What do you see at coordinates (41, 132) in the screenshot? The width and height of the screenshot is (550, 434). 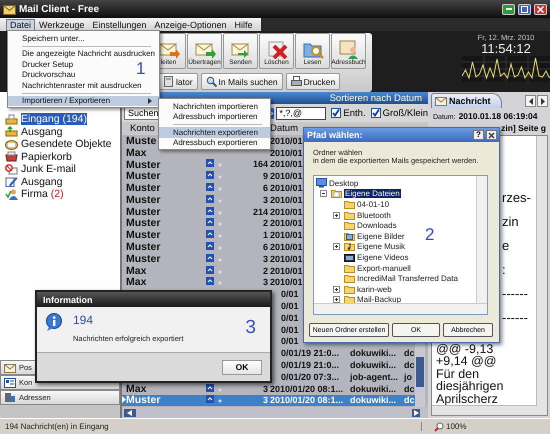 I see `folder-label: Ausgang` at bounding box center [41, 132].